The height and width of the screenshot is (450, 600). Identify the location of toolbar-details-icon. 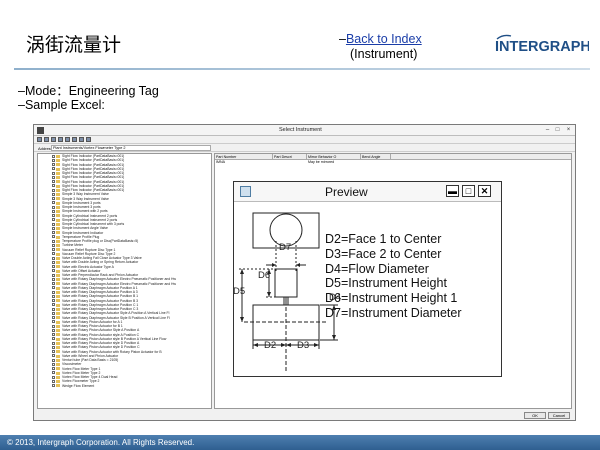
(60, 139).